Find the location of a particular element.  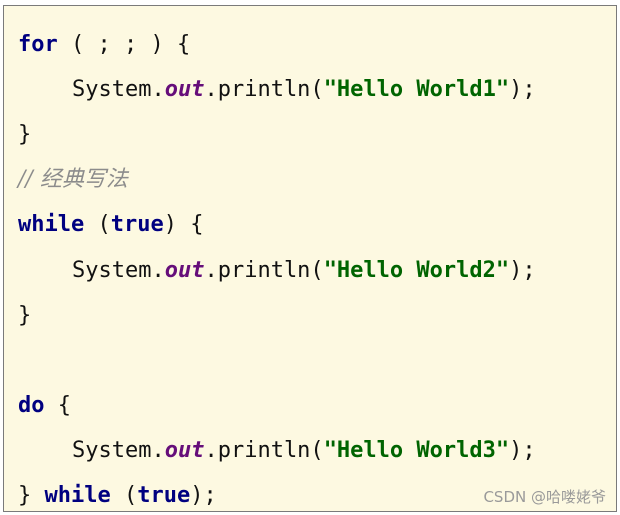

code-line-do: do { is located at coordinates (44, 406).